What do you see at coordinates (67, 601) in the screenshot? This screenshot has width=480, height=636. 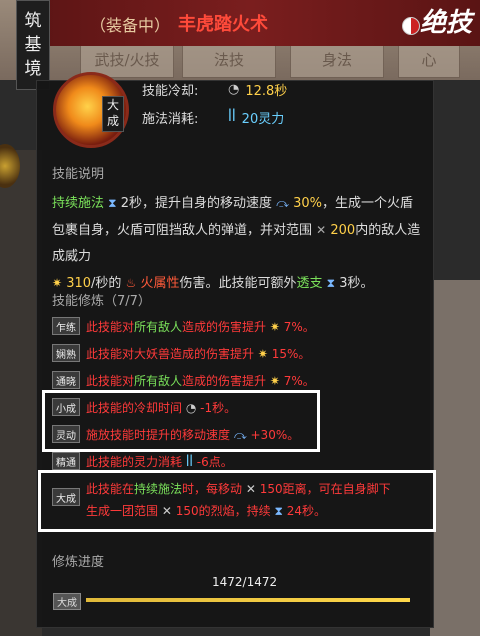 I see `progress-rank-tag: 大成` at bounding box center [67, 601].